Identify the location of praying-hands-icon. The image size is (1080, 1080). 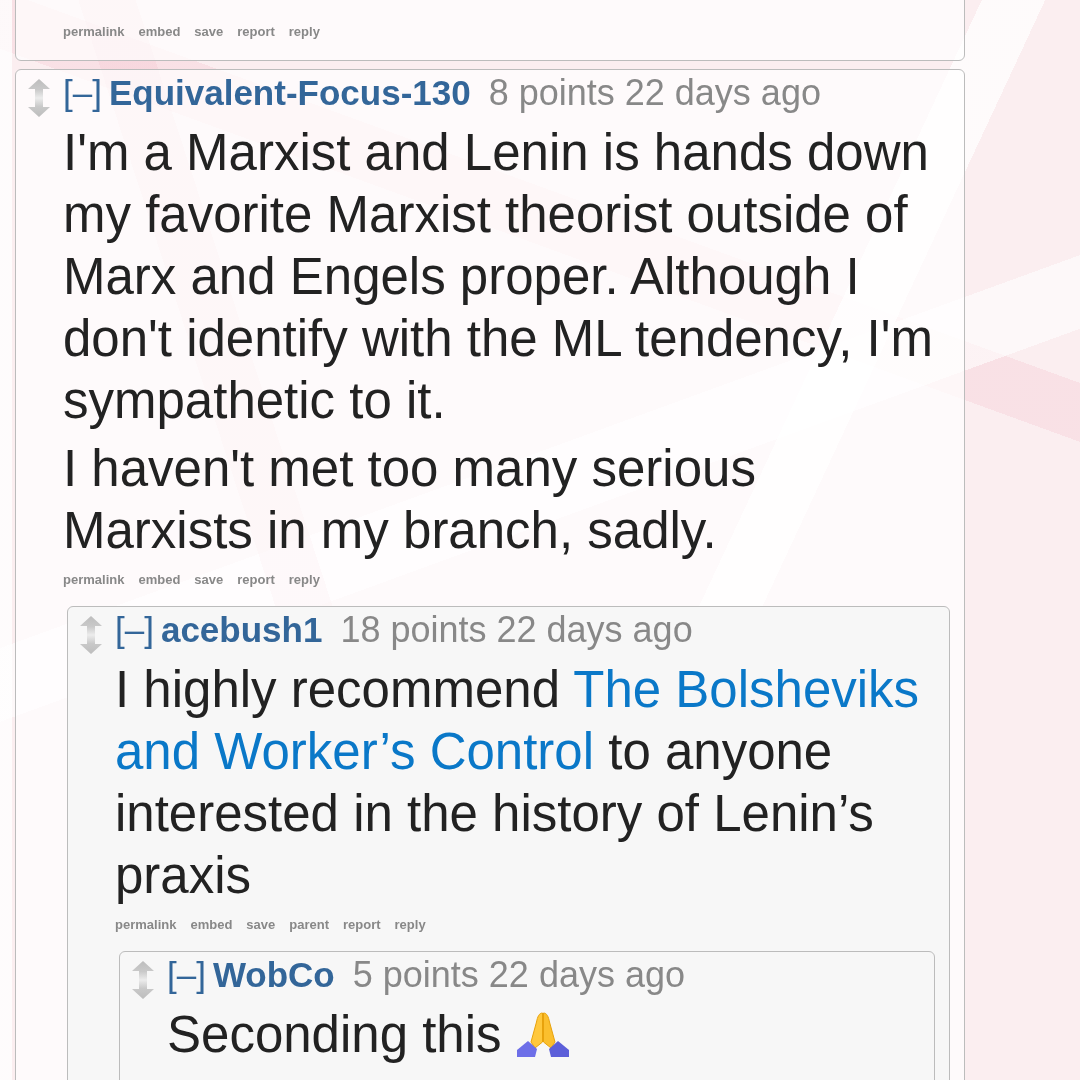
(542, 1035).